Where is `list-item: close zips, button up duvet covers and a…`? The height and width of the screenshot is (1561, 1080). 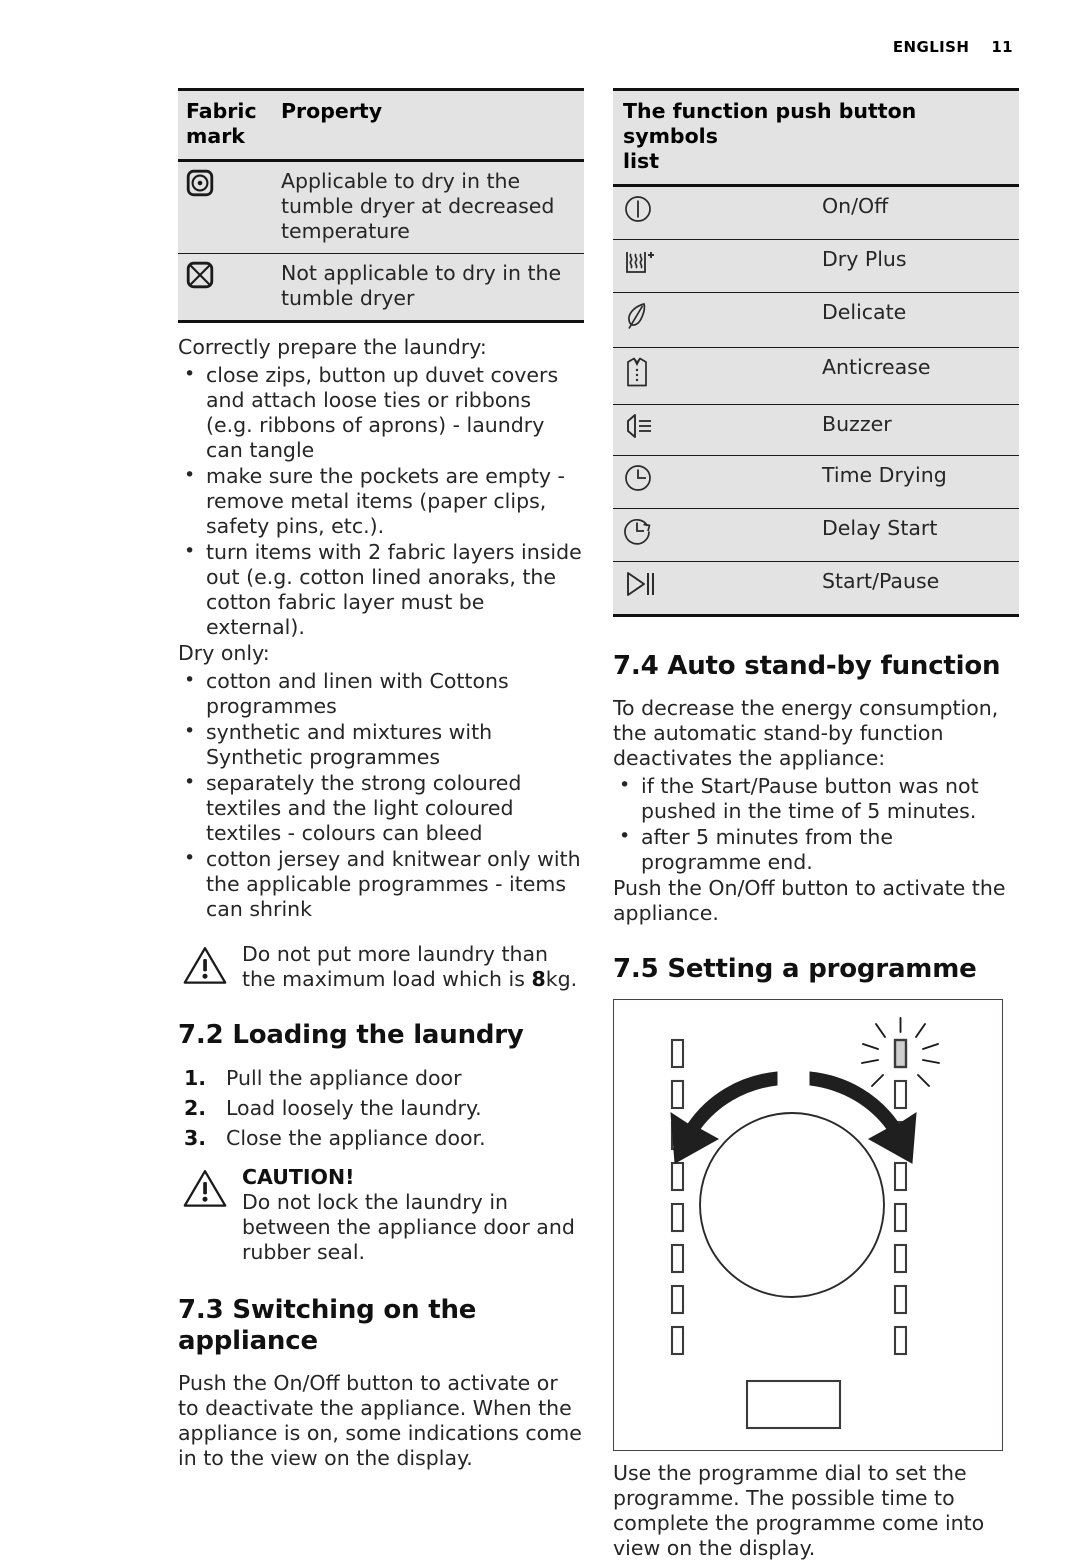 list-item: close zips, button up duvet covers and a… is located at coordinates (381, 412).